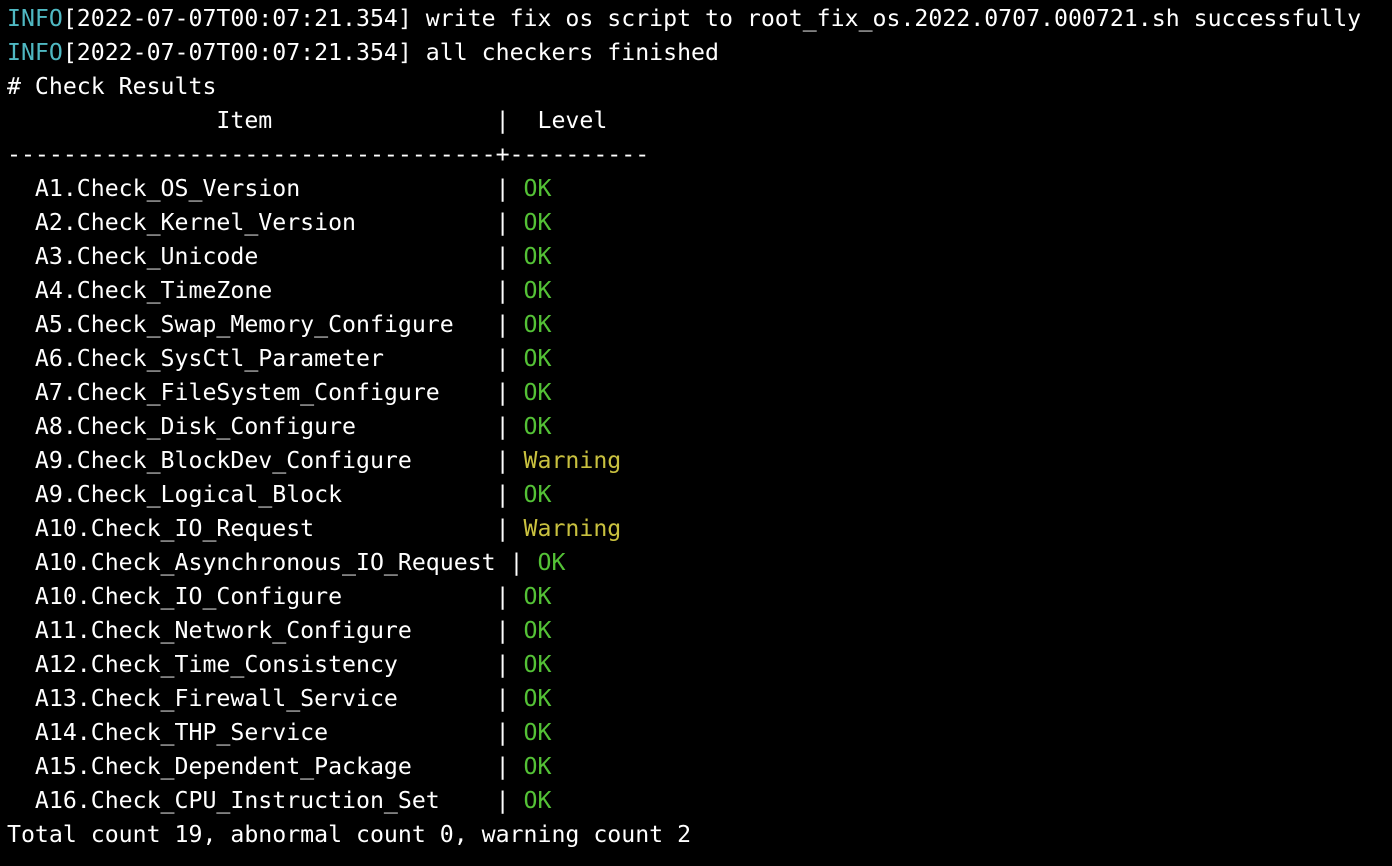 Image resolution: width=1392 pixels, height=866 pixels. Describe the element at coordinates (265, 732) in the screenshot. I see `check-item: A14.Check_THP_Service |` at that location.